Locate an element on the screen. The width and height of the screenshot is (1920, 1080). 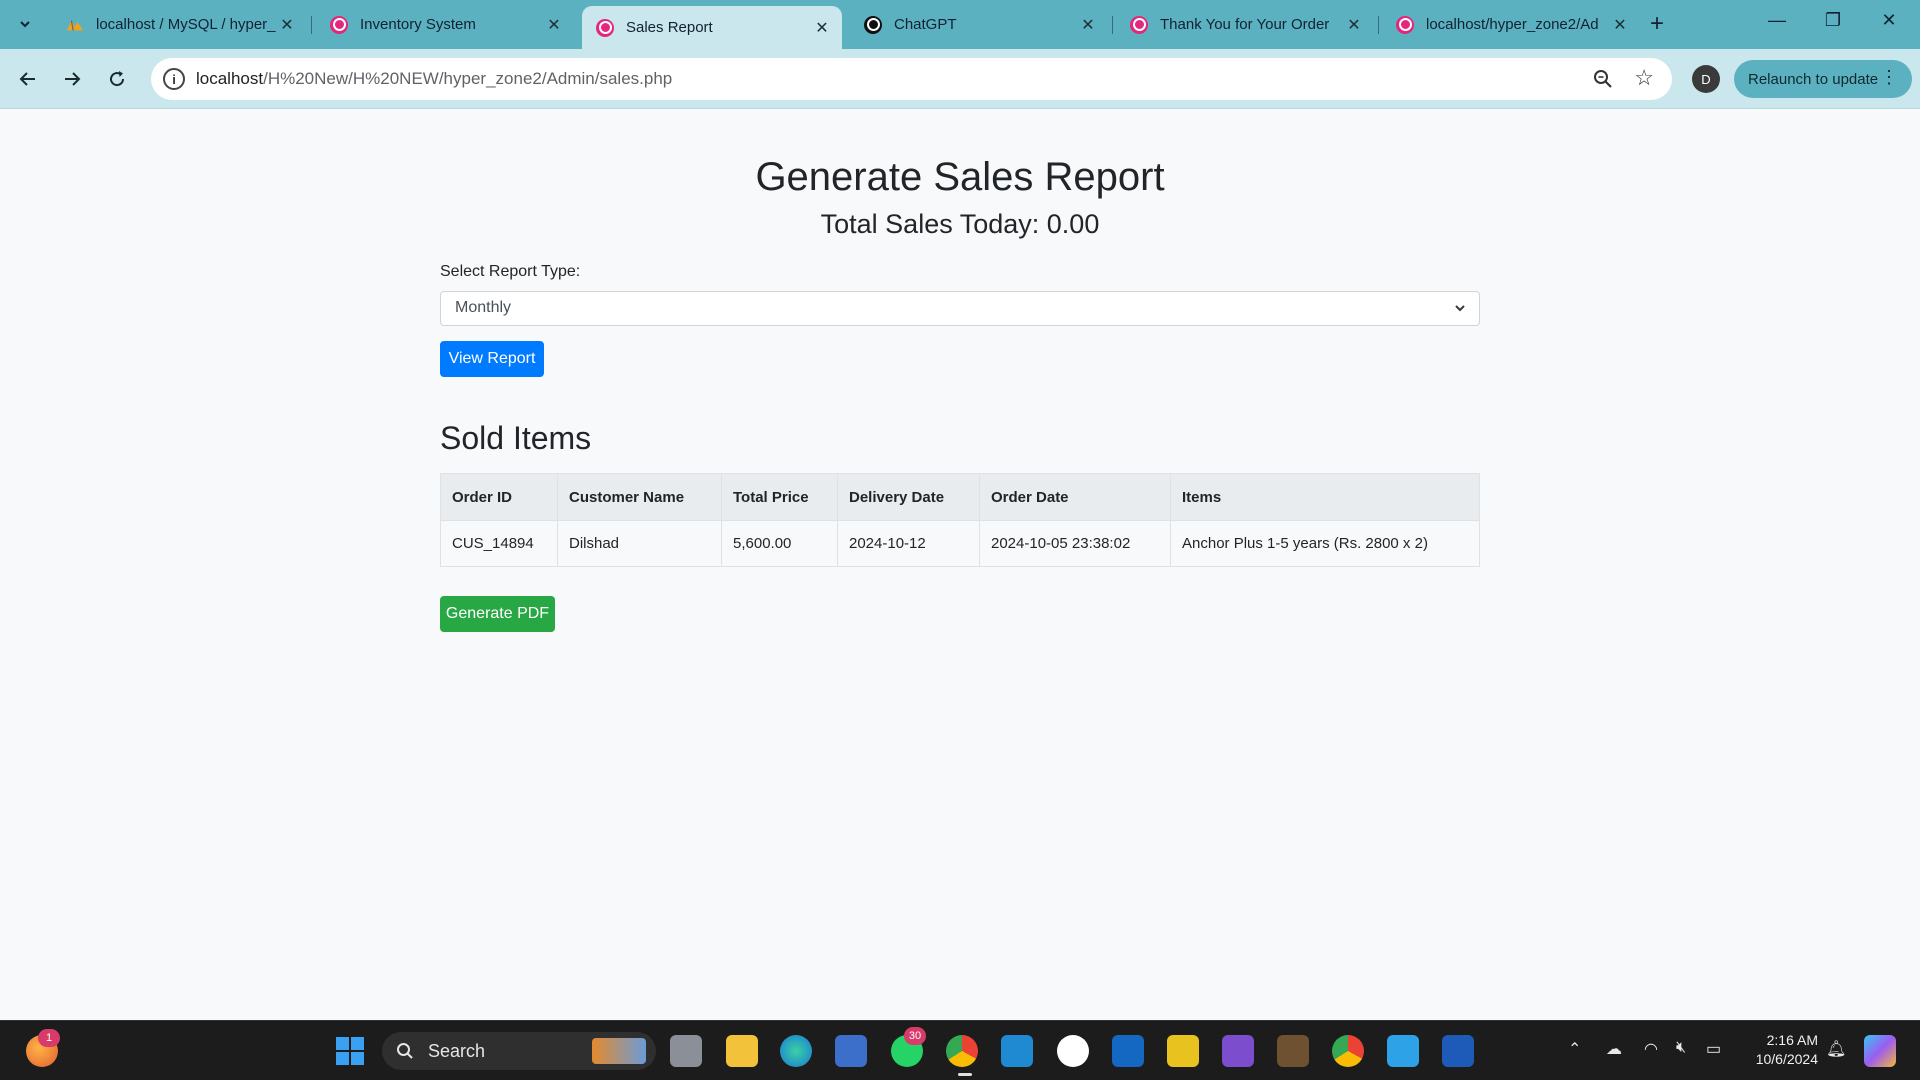
relaunch-button: Relaunch to update ⋮ is located at coordinates (1823, 79).